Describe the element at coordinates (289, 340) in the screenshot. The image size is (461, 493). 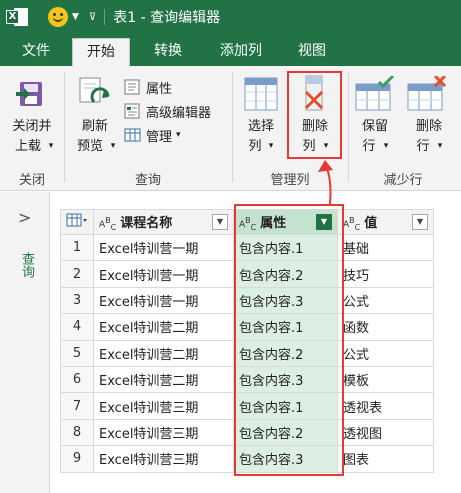
I see `attribute-column-highlight` at that location.